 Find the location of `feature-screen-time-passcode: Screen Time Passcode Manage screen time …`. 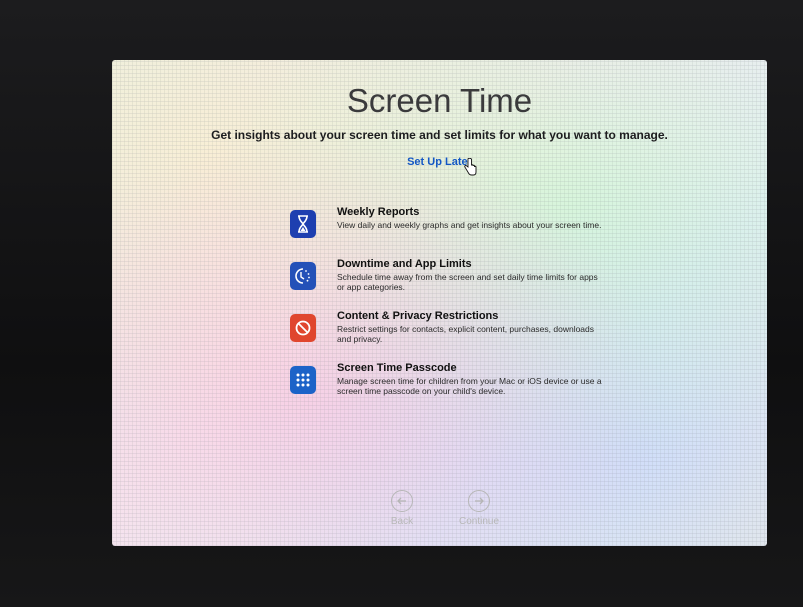

feature-screen-time-passcode: Screen Time Passcode Manage screen time … is located at coordinates (455, 388).